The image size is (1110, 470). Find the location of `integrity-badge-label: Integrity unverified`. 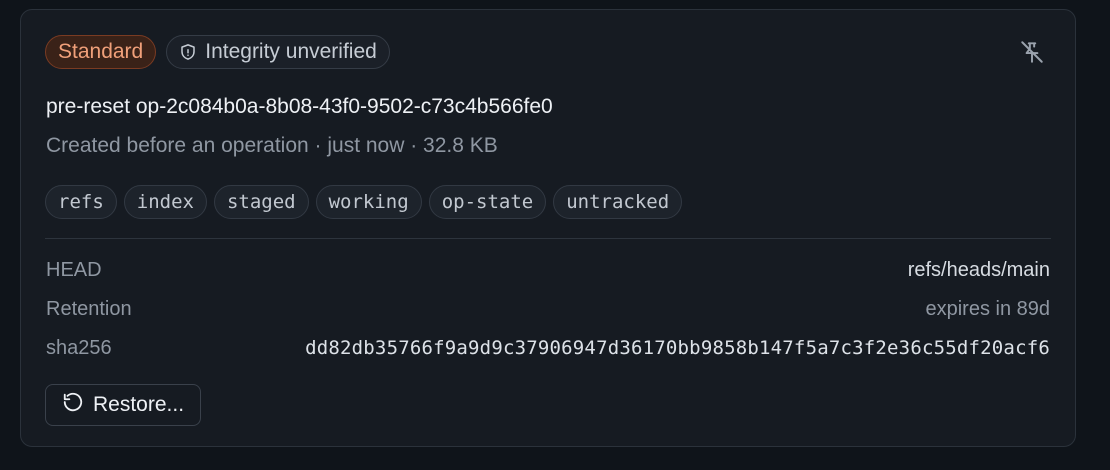

integrity-badge-label: Integrity unverified is located at coordinates (291, 51).